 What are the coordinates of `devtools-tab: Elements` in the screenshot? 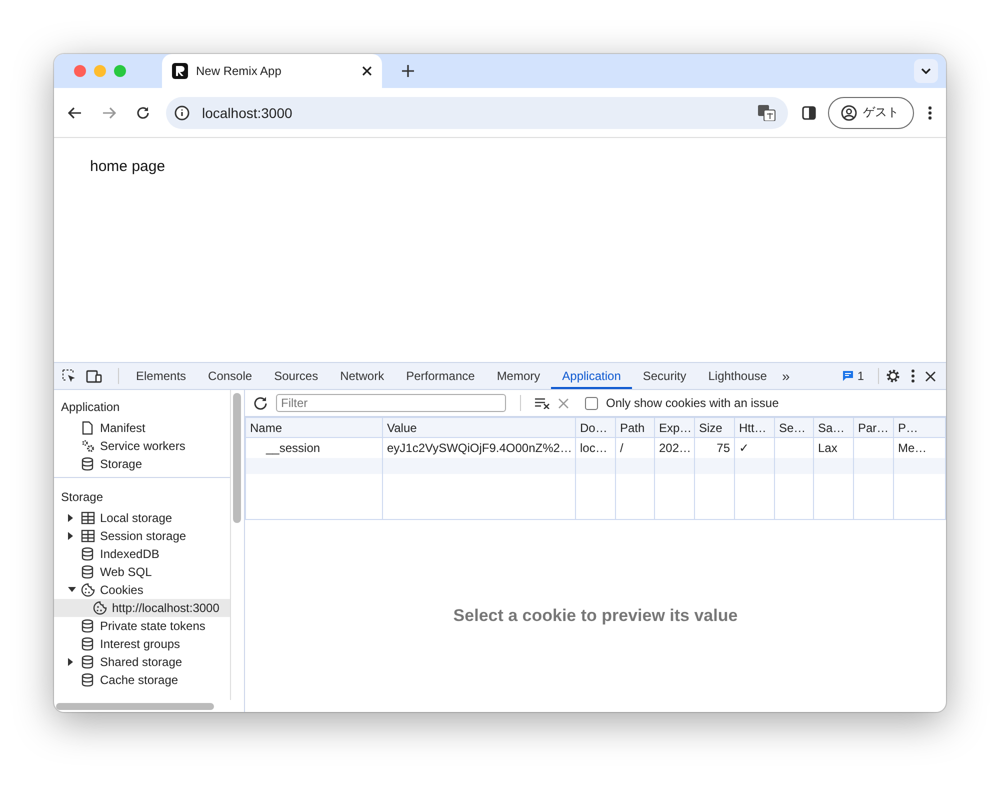 It's located at (161, 376).